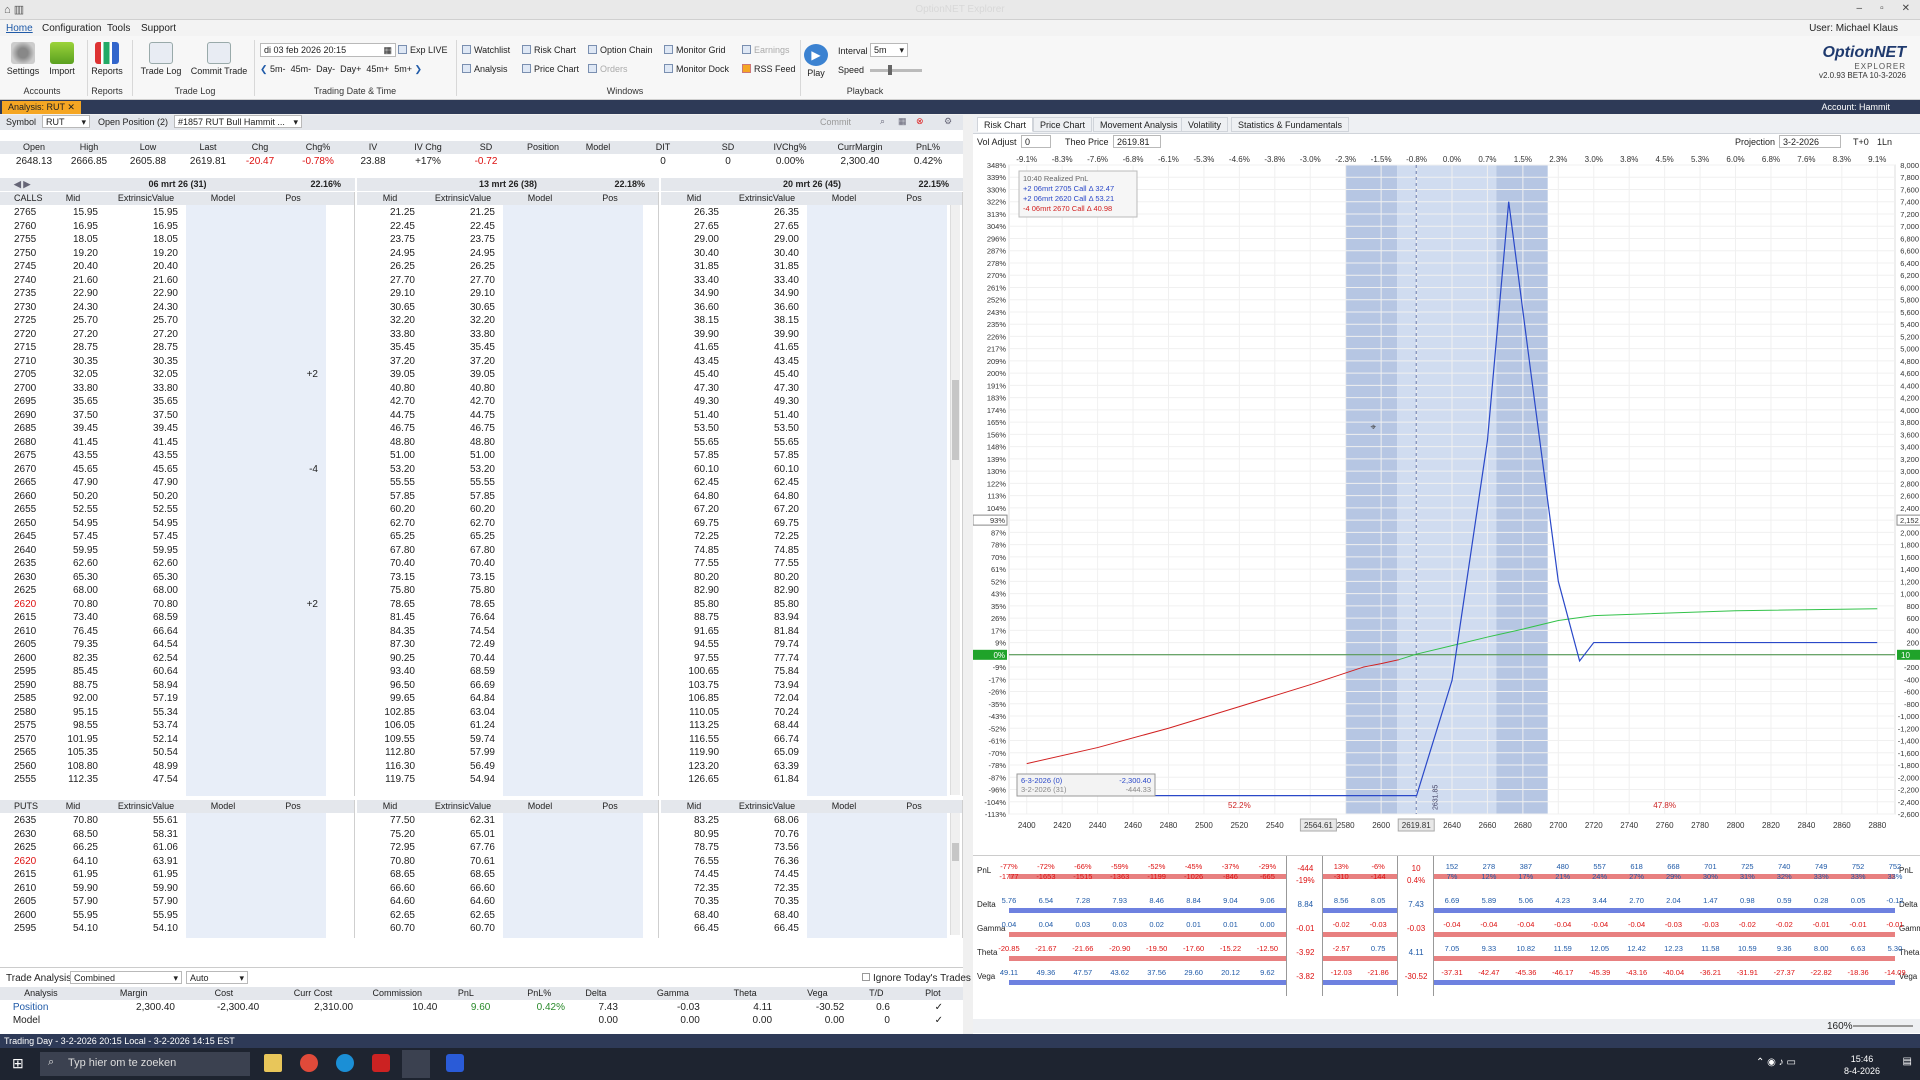 Image resolution: width=1920 pixels, height=1080 pixels. Describe the element at coordinates (177, 227) in the screenshot. I see `chain-row: 2760 16.95 16.95` at that location.